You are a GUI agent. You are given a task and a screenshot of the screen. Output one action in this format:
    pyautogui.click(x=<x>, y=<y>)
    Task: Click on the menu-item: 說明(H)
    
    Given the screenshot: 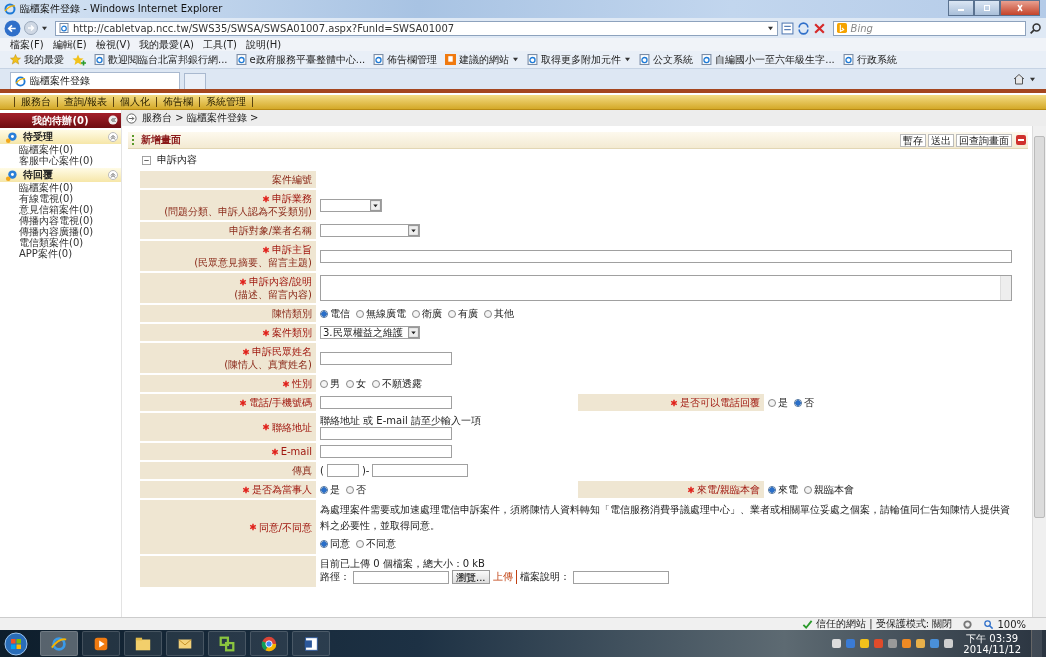 What is the action you would take?
    pyautogui.click(x=263, y=44)
    